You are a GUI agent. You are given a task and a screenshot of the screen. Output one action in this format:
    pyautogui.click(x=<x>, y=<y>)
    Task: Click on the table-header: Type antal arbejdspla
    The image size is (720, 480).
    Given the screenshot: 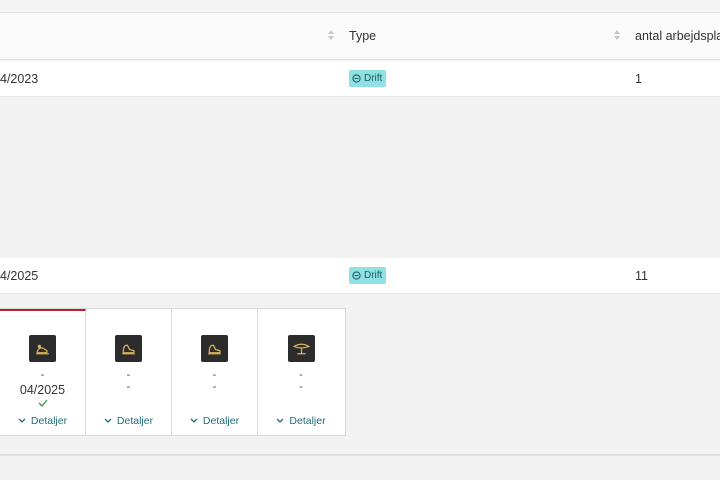 What is the action you would take?
    pyautogui.click(x=360, y=36)
    